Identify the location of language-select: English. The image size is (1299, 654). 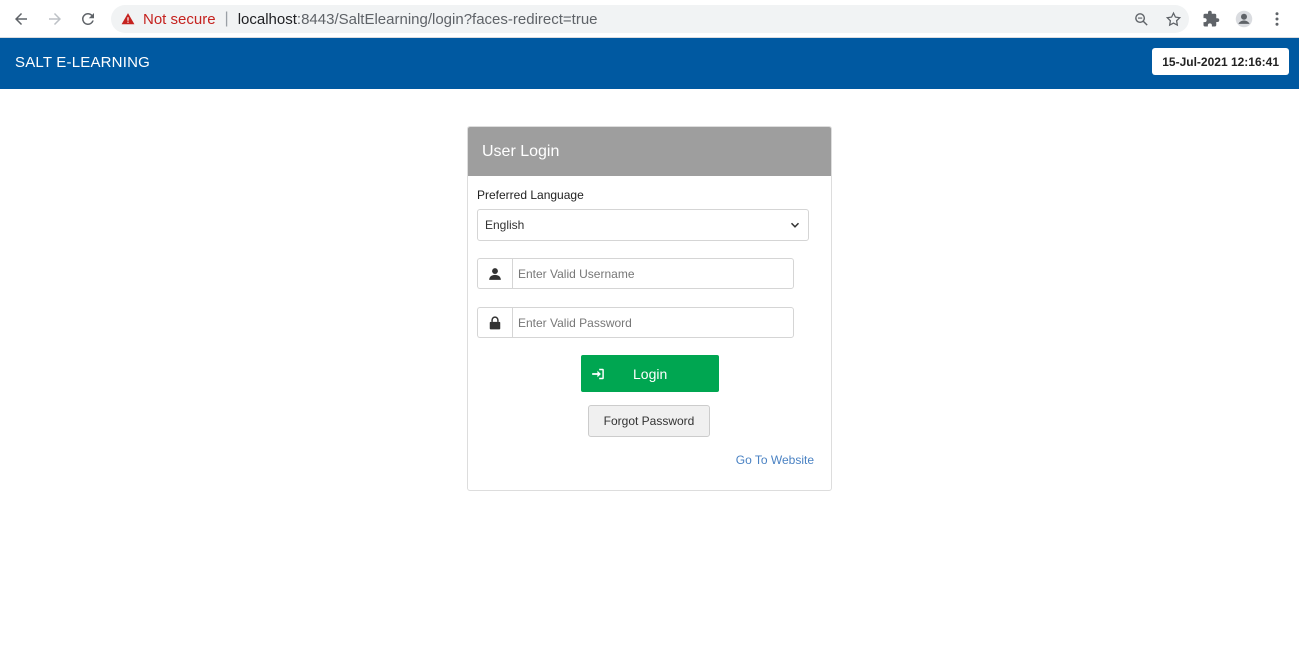
(643, 225).